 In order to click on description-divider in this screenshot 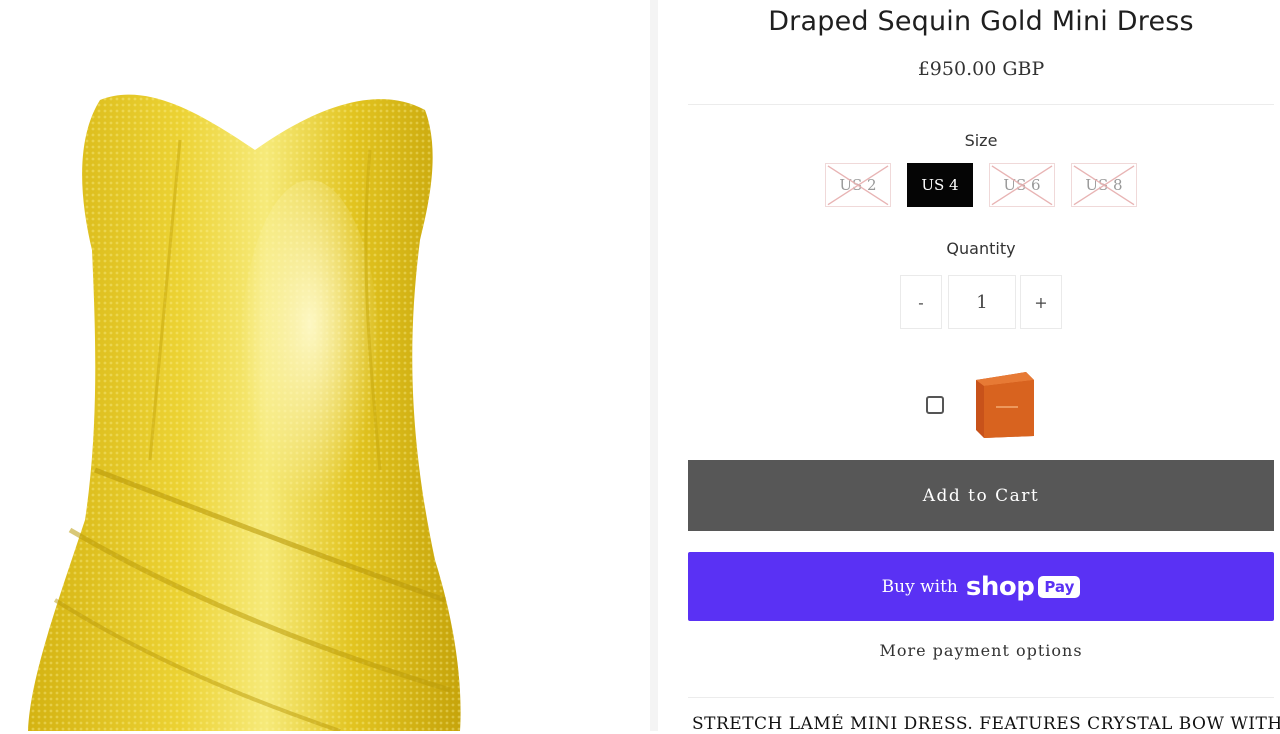, I will do `click(981, 697)`.